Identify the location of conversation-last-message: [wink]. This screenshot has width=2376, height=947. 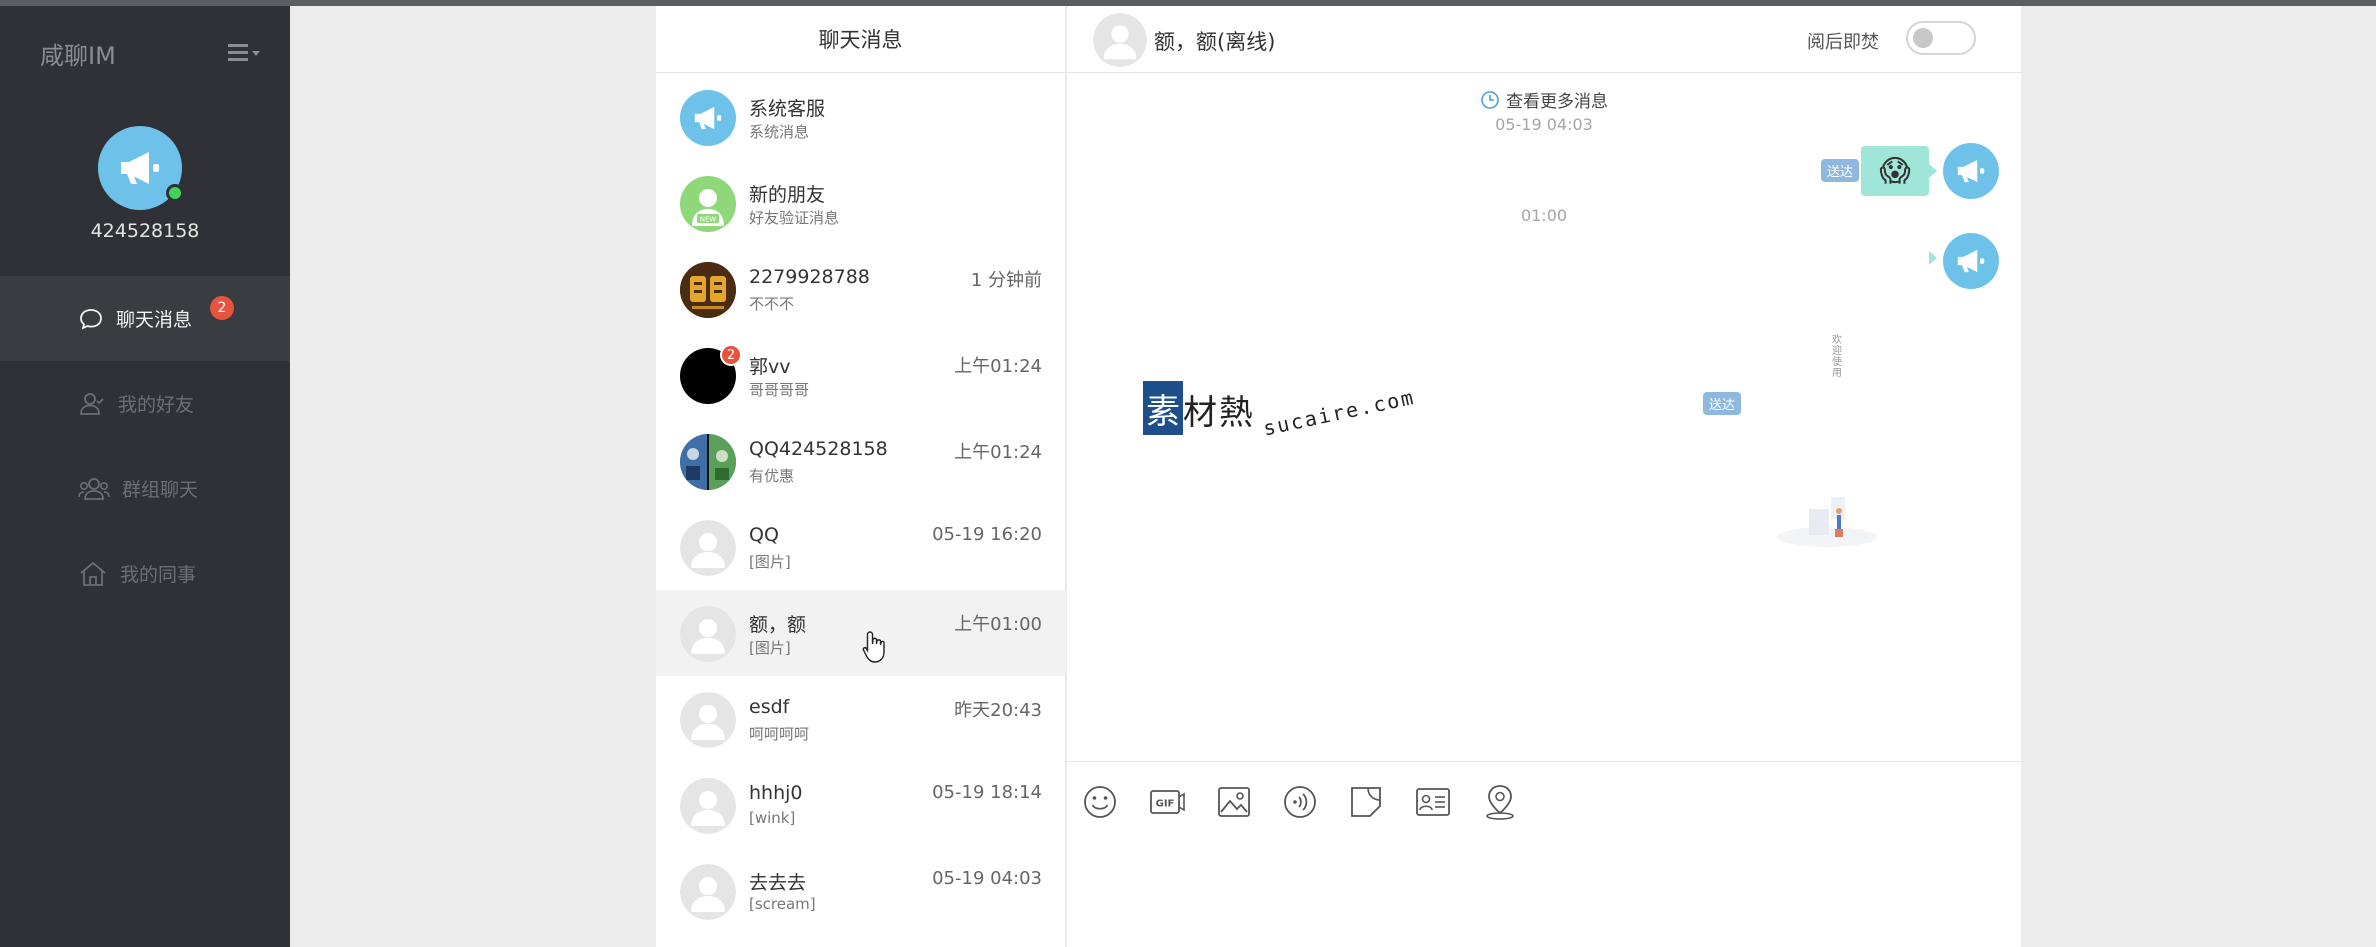
(772, 818).